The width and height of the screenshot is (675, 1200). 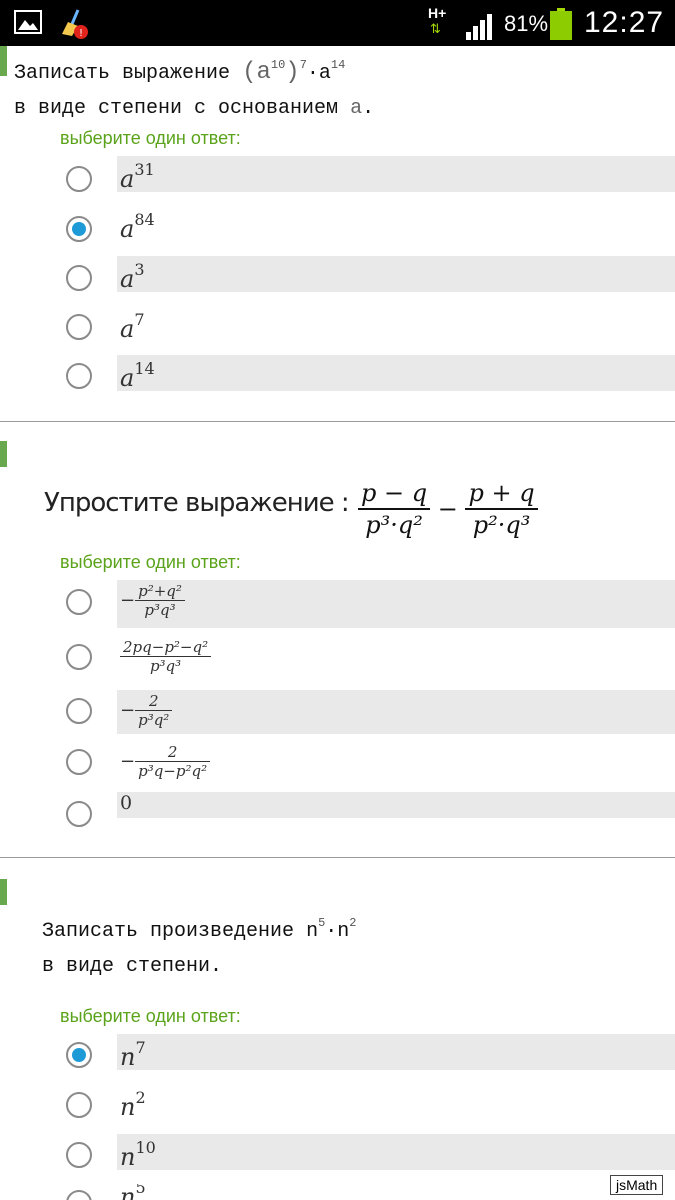 I want to click on option-label: a3, so click(x=132, y=276).